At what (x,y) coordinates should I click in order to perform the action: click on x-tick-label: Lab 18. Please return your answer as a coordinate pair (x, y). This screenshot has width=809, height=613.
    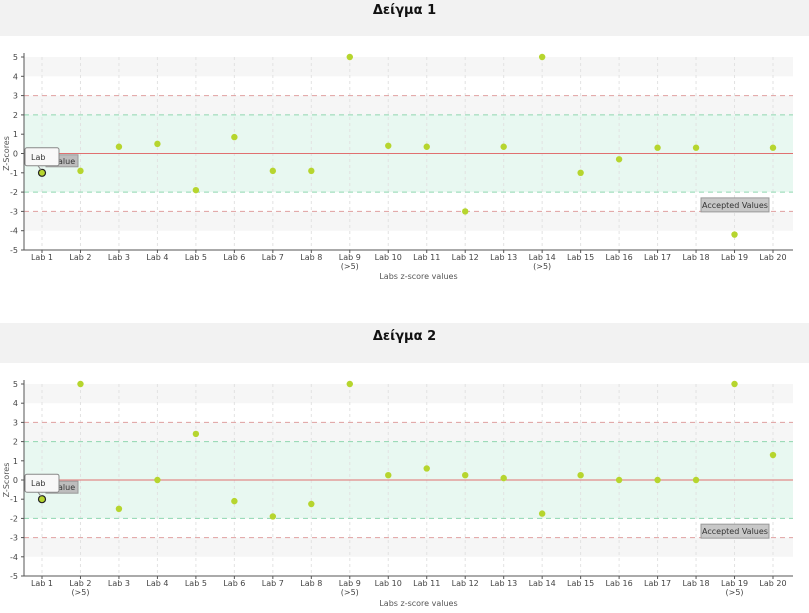
    Looking at the image, I should click on (695, 583).